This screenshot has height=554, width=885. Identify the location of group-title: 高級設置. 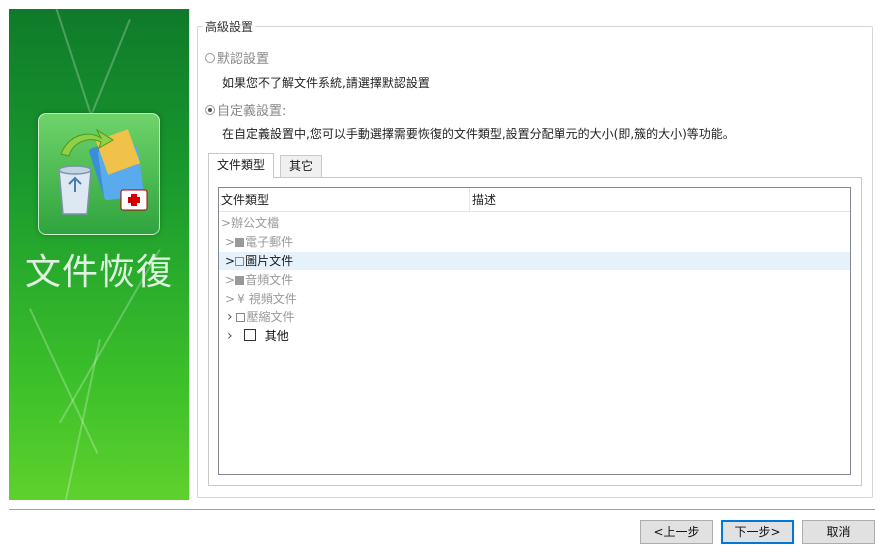
(229, 26).